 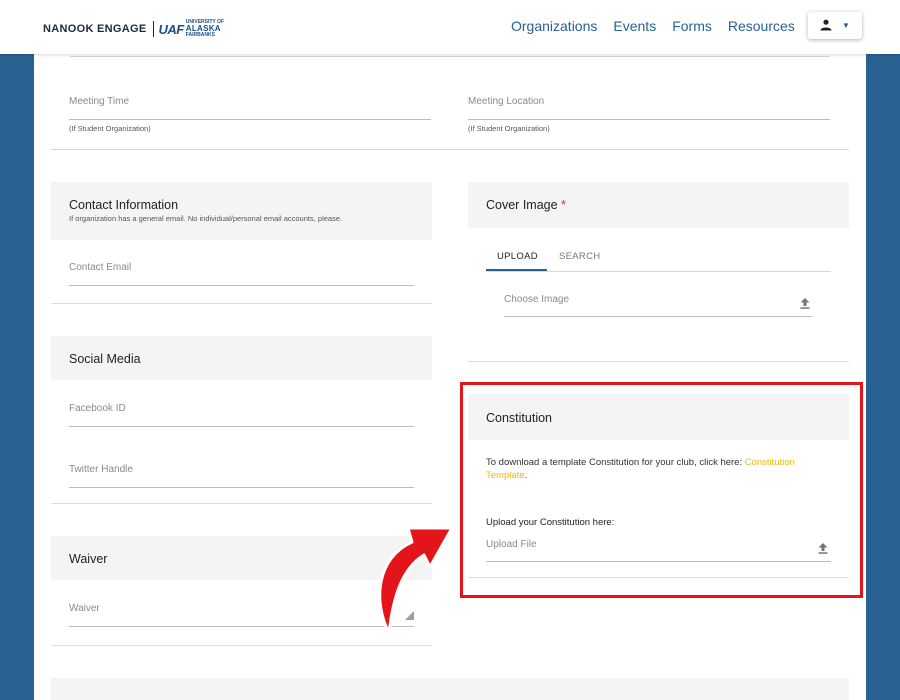 I want to click on brand-divider, so click(x=153, y=29).